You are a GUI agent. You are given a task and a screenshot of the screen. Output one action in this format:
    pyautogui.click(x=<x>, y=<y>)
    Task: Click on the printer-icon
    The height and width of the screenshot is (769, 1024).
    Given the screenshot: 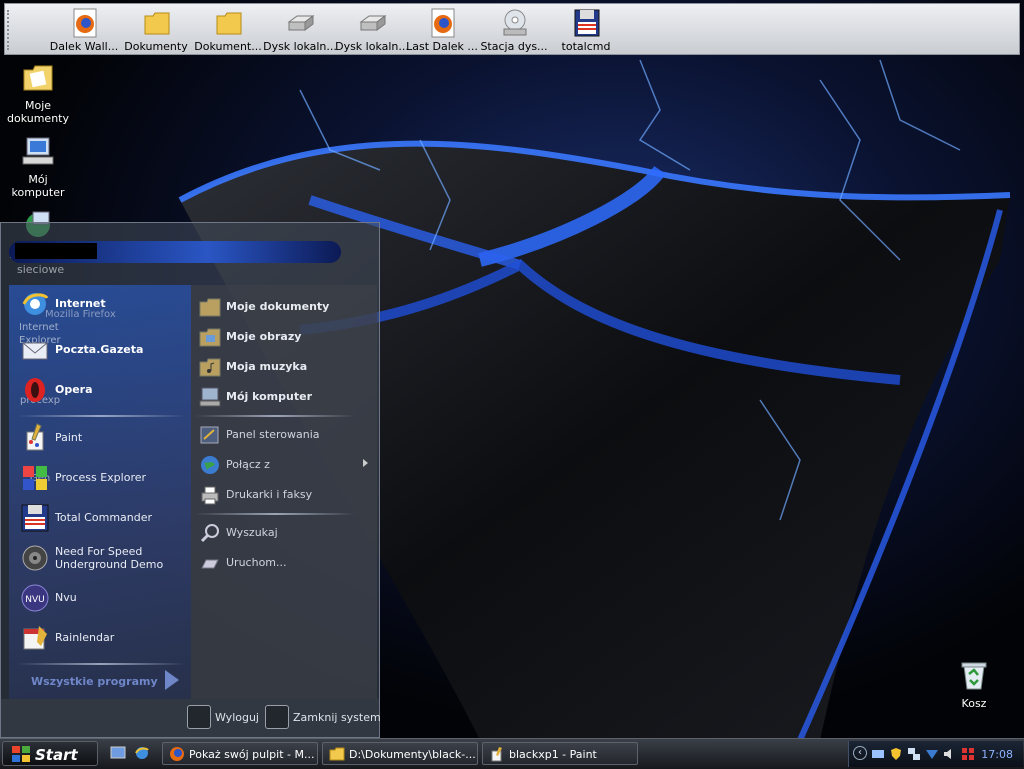 What is the action you would take?
    pyautogui.click(x=210, y=495)
    